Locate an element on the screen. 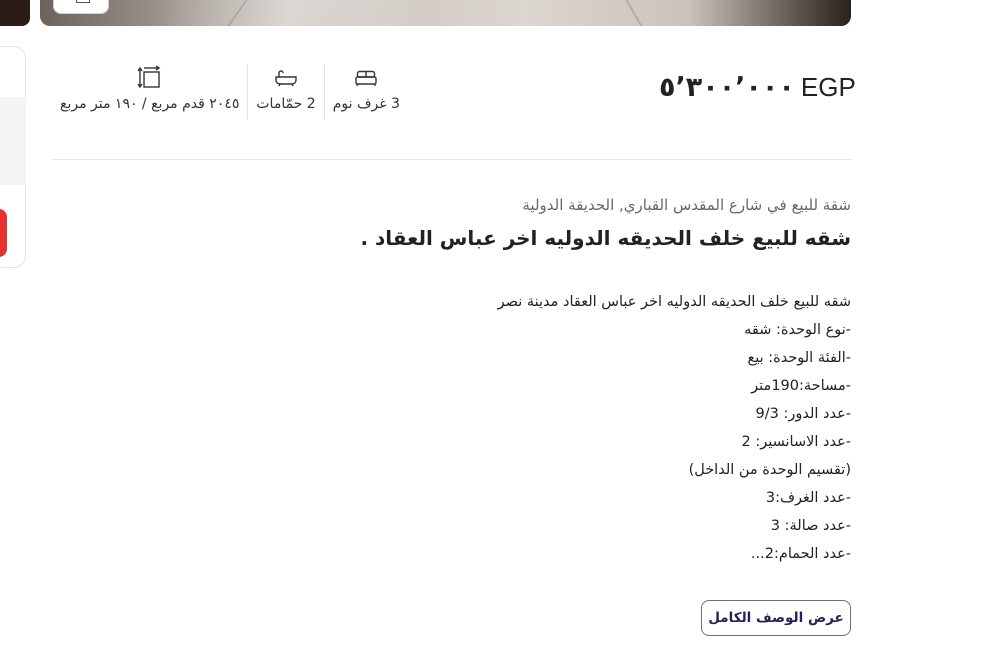 The image size is (1004, 664). listing-photo is located at coordinates (445, 13).